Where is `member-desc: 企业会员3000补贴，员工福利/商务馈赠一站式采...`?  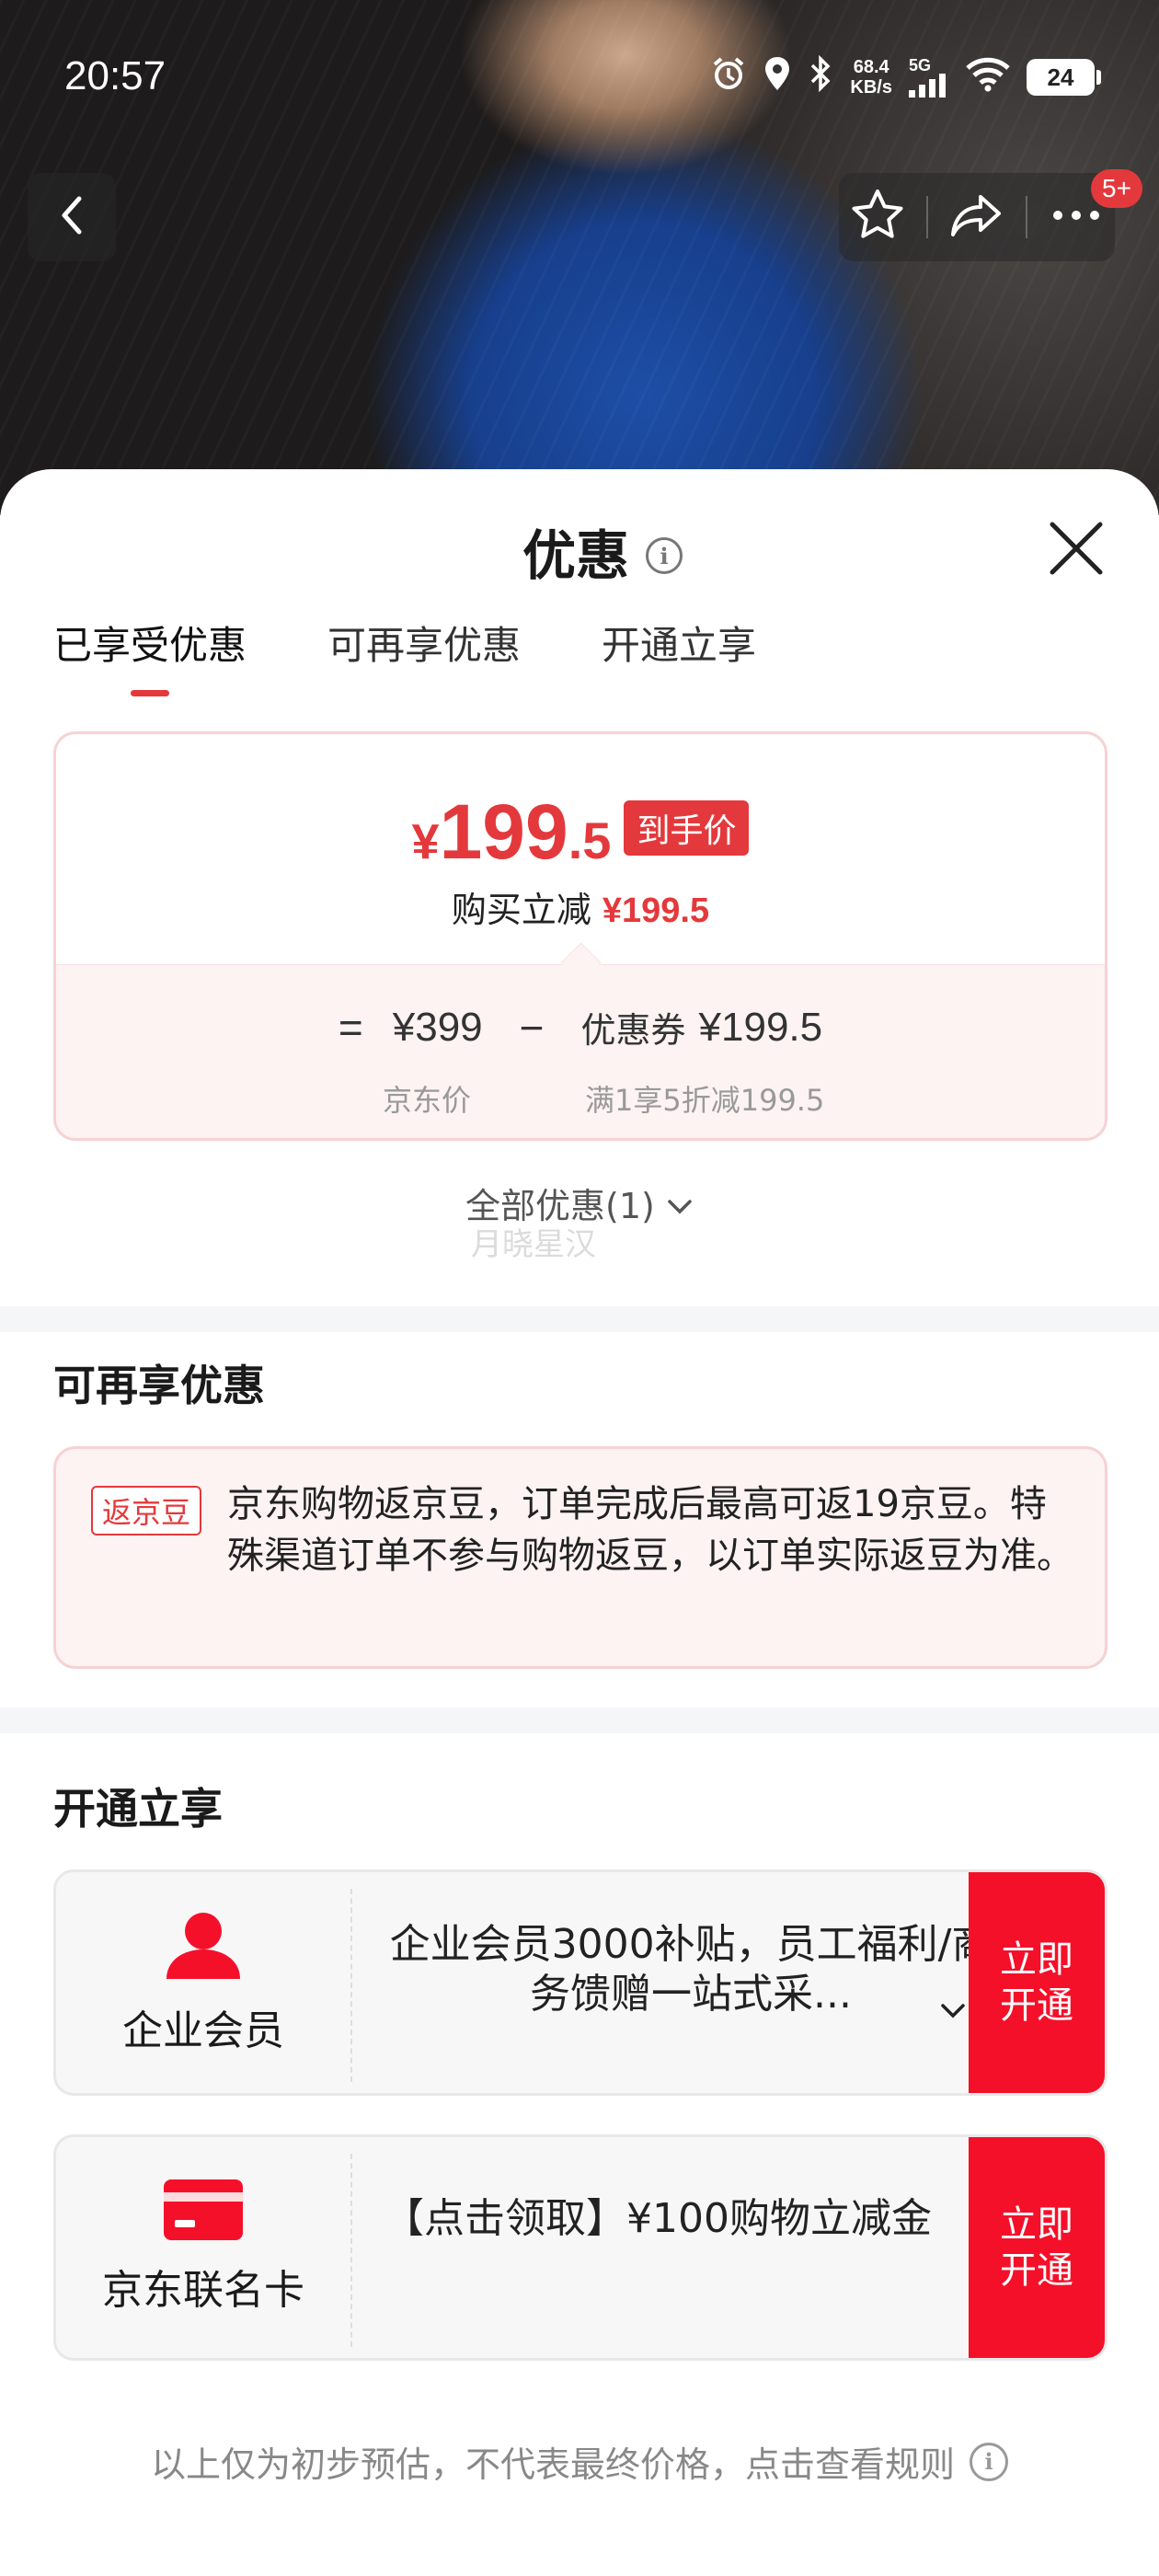 member-desc: 企业会员3000补贴，员工福利/商务馈赠一站式采... is located at coordinates (691, 1970).